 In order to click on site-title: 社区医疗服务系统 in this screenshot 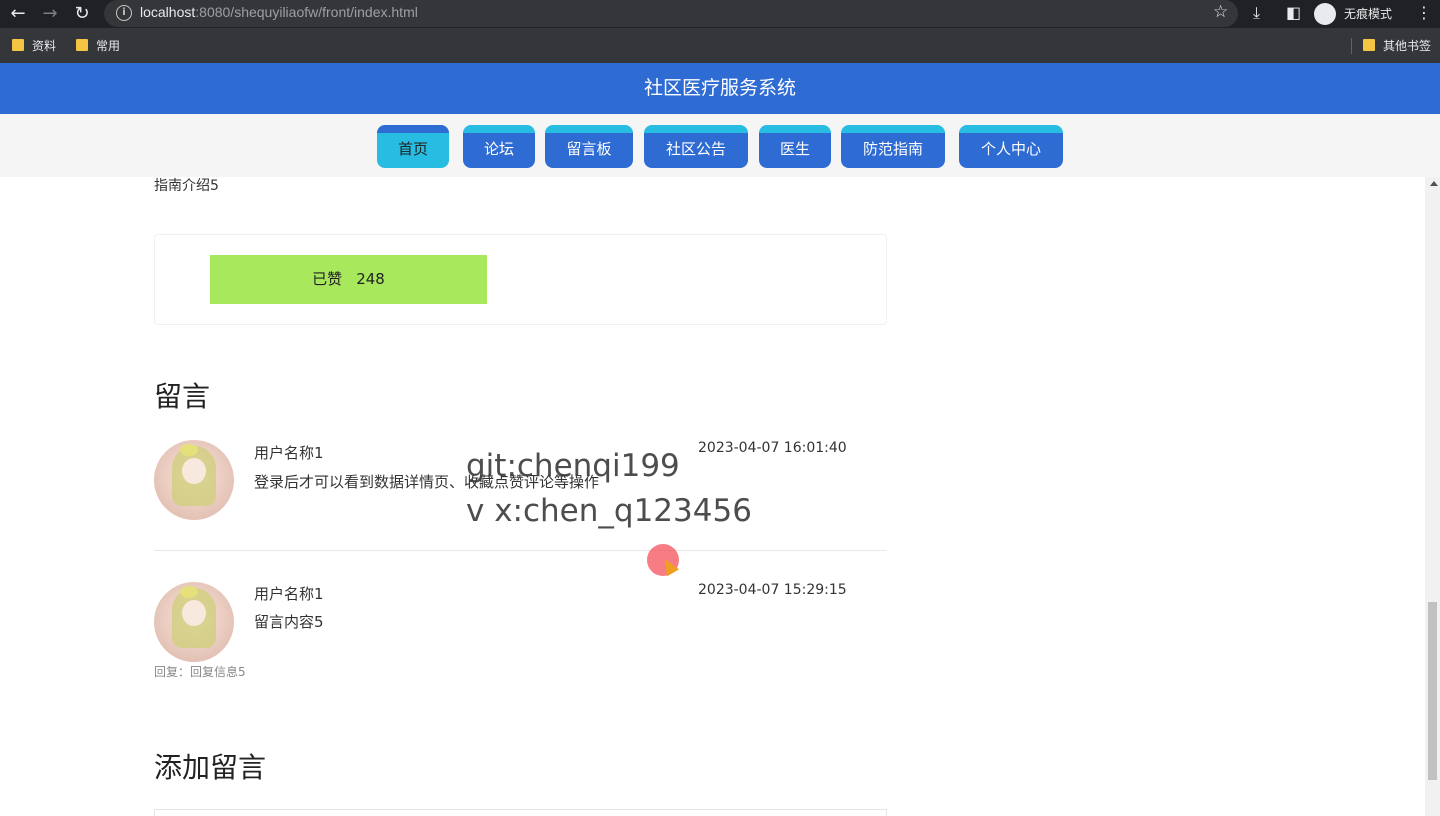, I will do `click(720, 88)`.